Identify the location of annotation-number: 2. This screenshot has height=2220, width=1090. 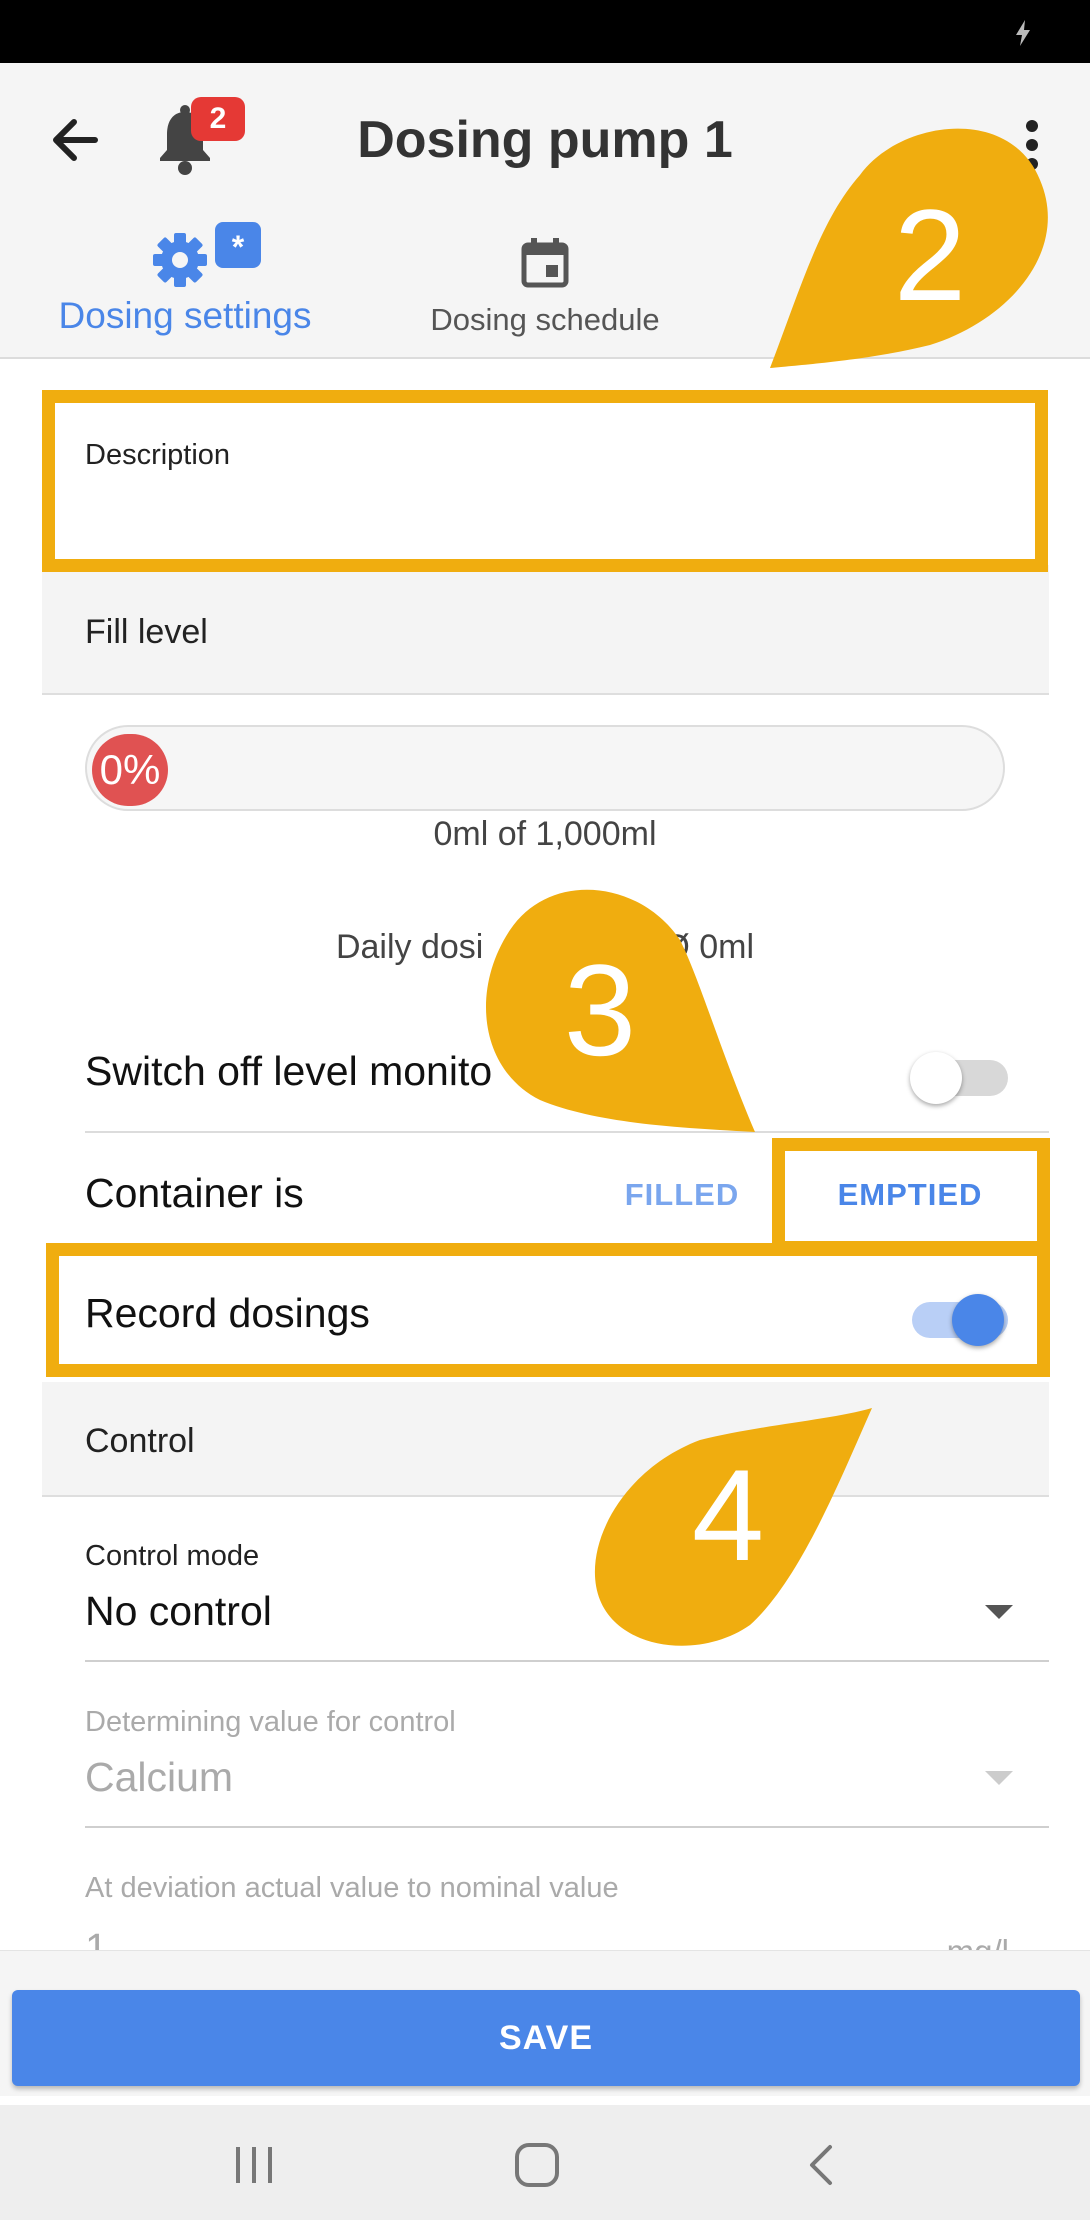
(930, 255).